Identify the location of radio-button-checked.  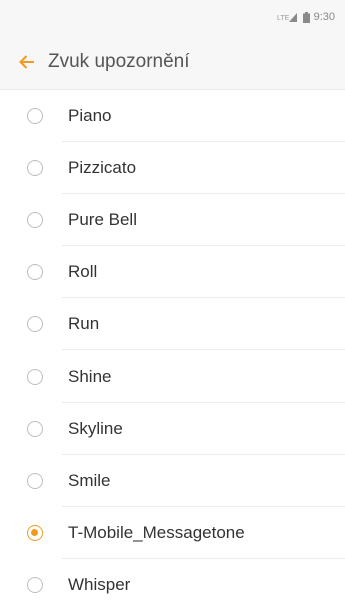
(35, 532).